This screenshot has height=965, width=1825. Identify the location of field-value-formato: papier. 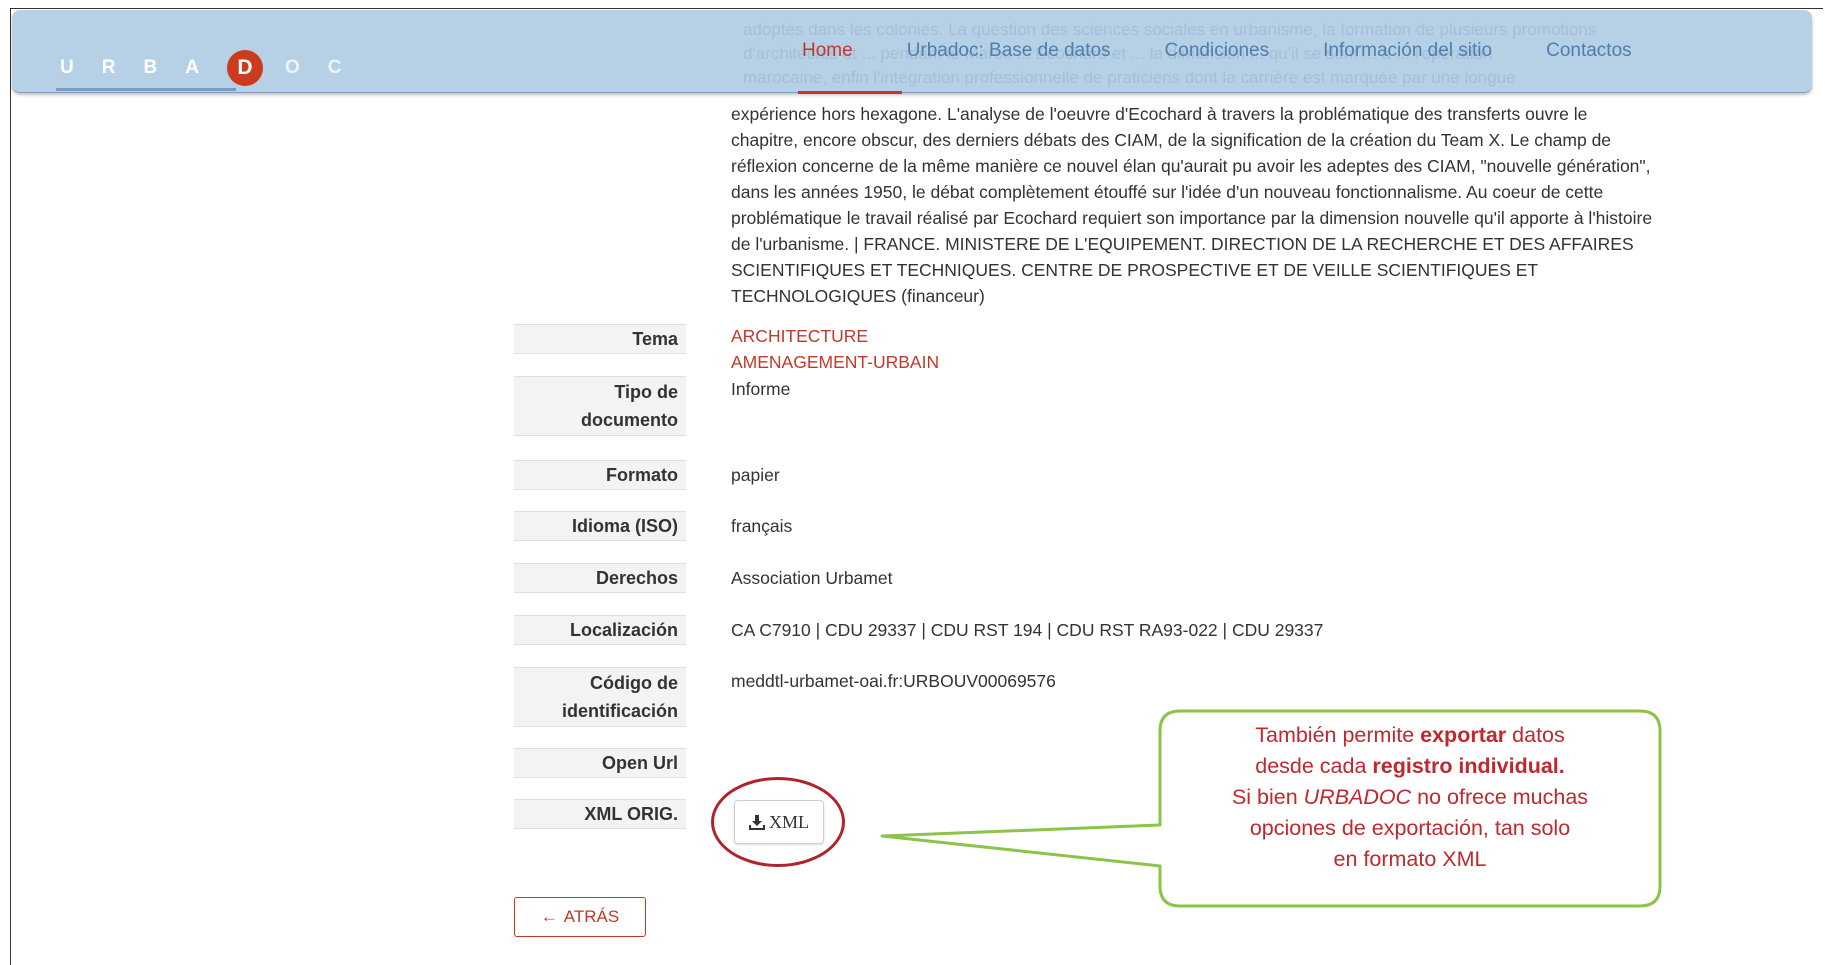
(755, 475).